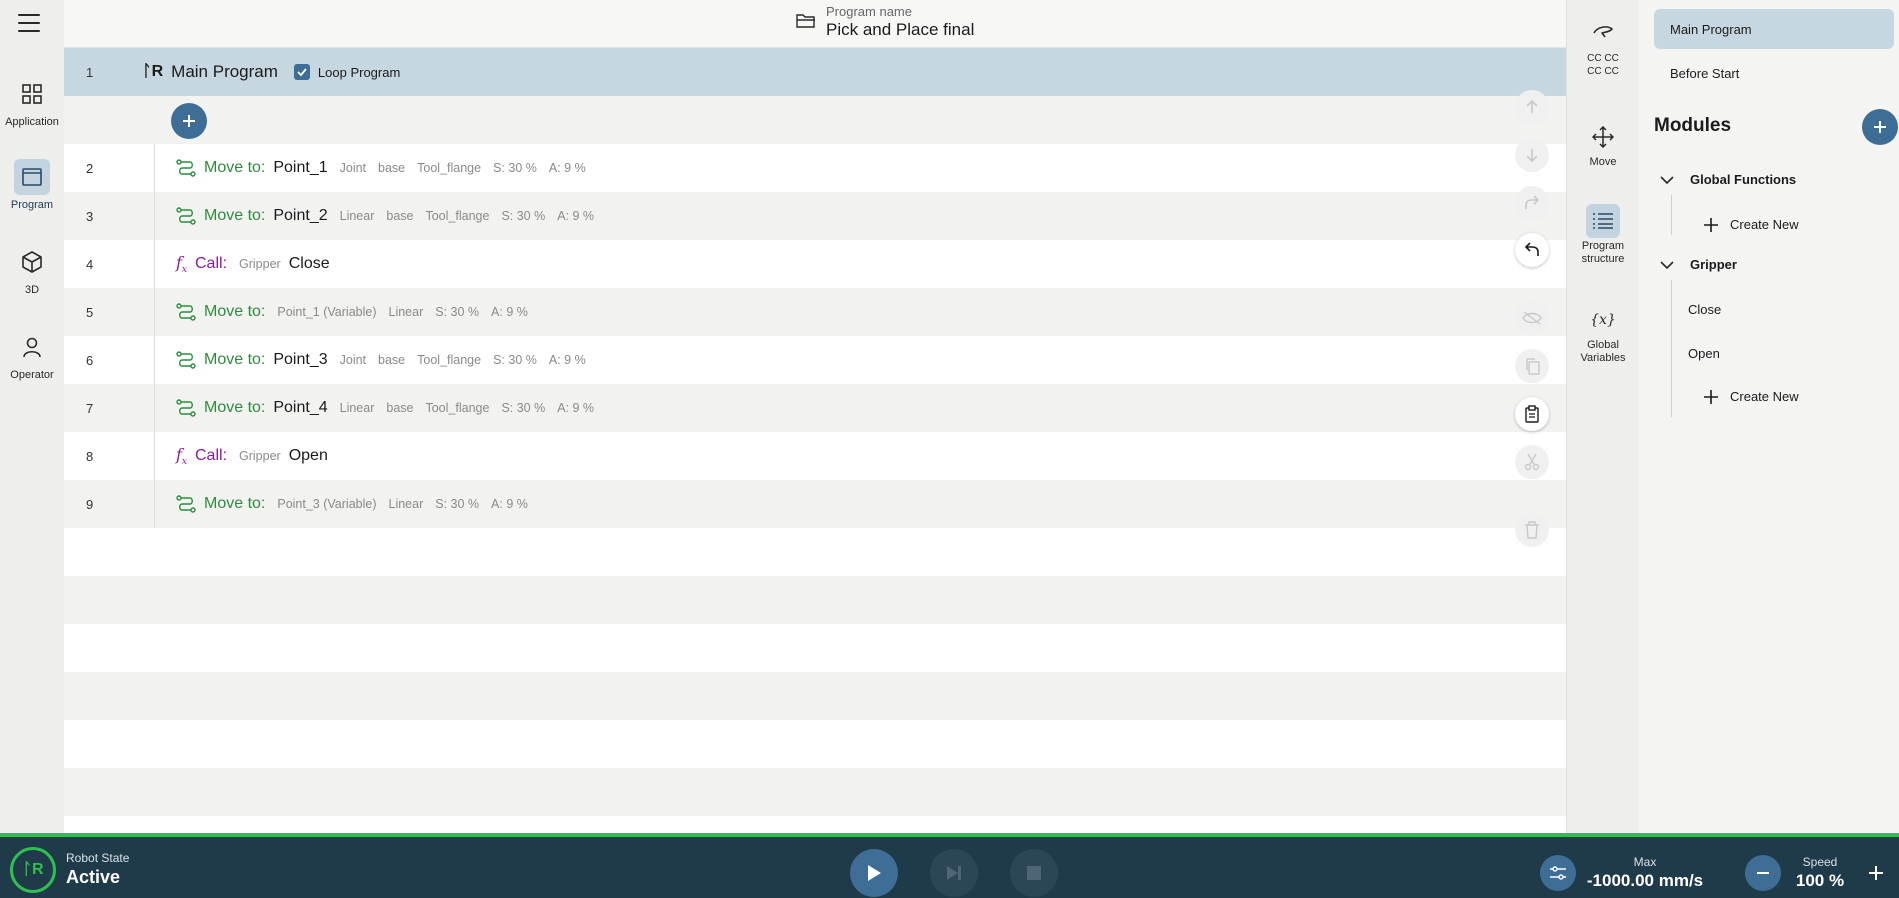 Image resolution: width=1899 pixels, height=898 pixels. What do you see at coordinates (32, 347) in the screenshot?
I see `person-icon` at bounding box center [32, 347].